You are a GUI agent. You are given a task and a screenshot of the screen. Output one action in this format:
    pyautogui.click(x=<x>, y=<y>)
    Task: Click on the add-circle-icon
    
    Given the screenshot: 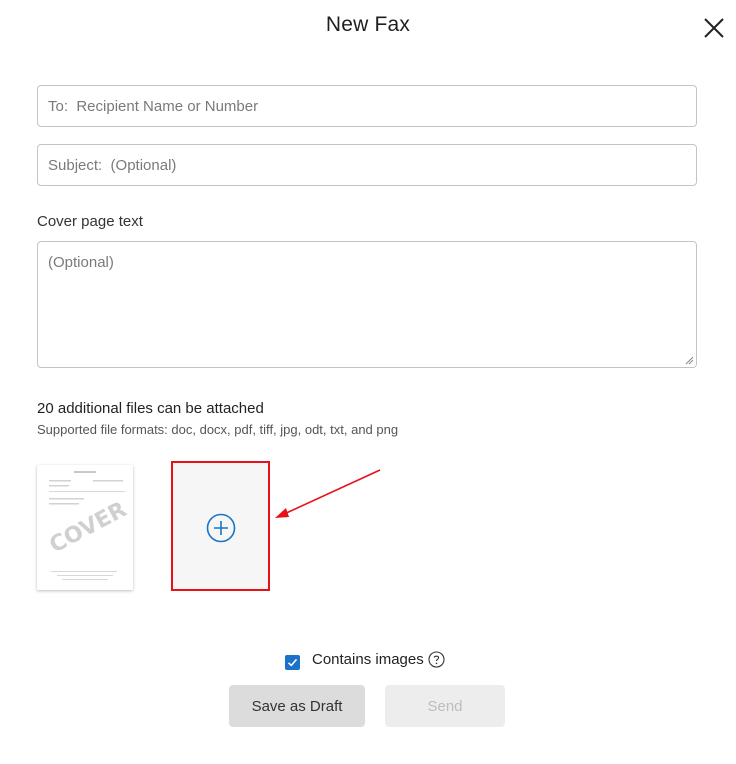 What is the action you would take?
    pyautogui.click(x=221, y=528)
    